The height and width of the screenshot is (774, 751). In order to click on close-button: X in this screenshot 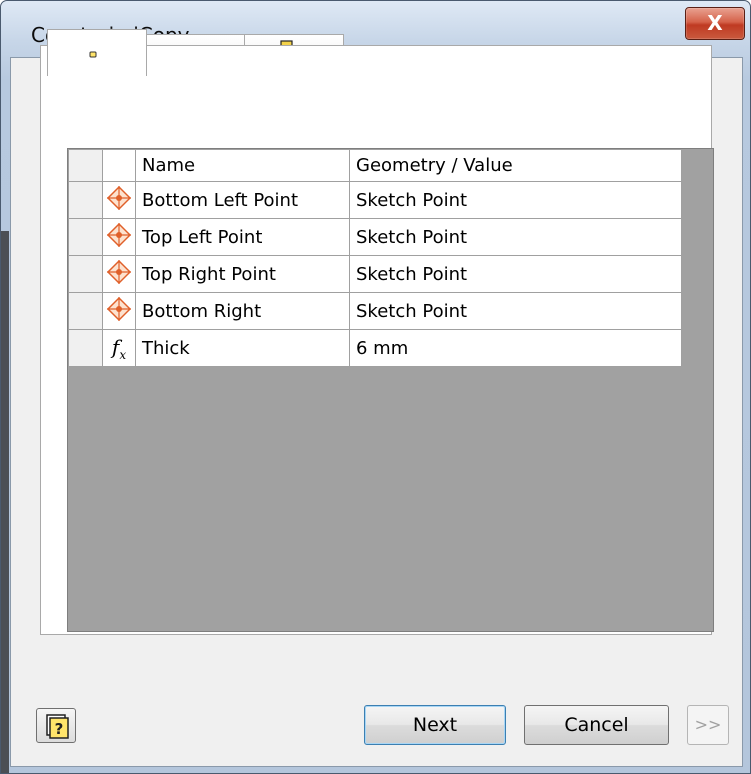, I will do `click(715, 23)`.